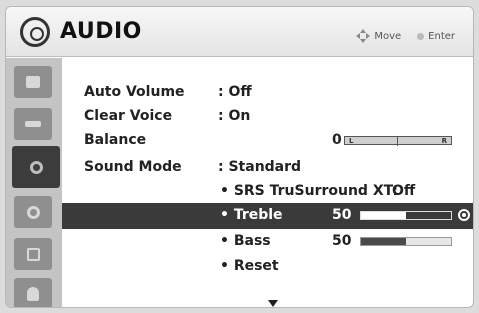 Image resolution: width=479 pixels, height=313 pixels. What do you see at coordinates (363, 36) in the screenshot?
I see `move-arrows-icon` at bounding box center [363, 36].